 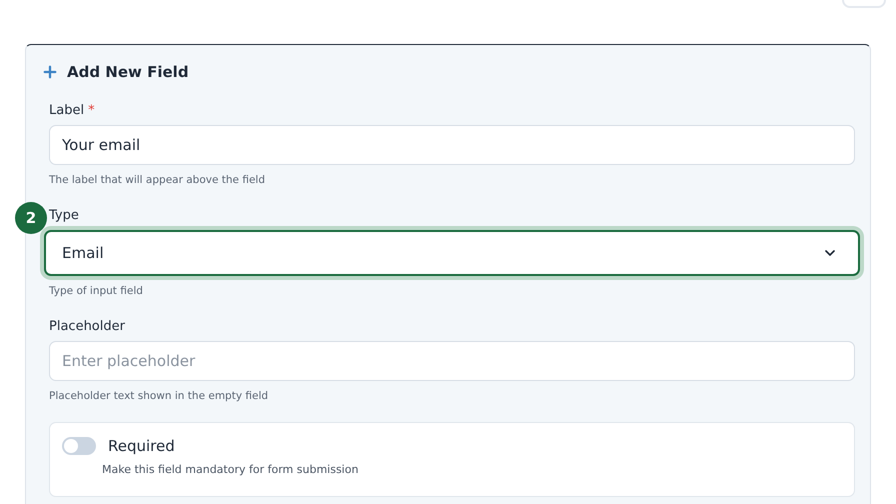 I want to click on card-title: Add New Field, so click(x=128, y=72).